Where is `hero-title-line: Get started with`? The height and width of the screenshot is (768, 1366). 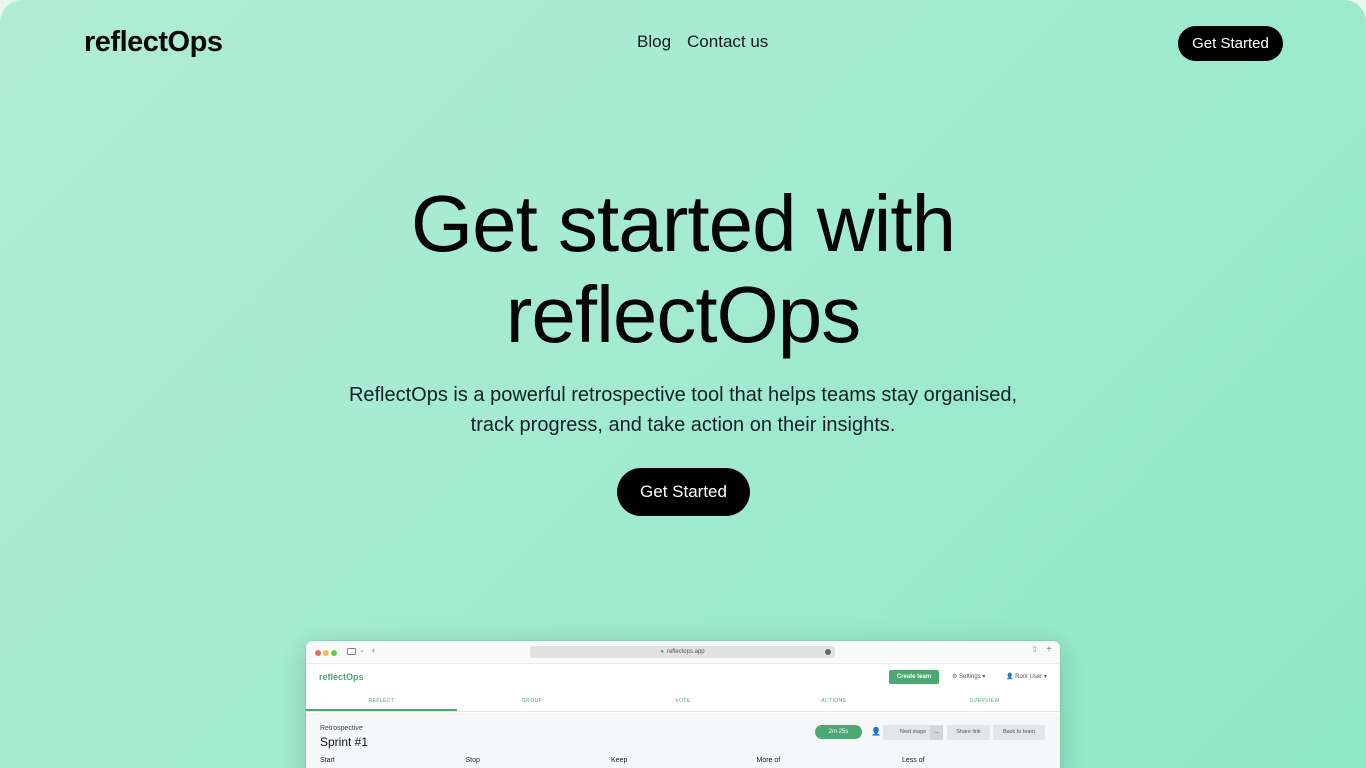
hero-title-line: Get started with is located at coordinates (683, 223).